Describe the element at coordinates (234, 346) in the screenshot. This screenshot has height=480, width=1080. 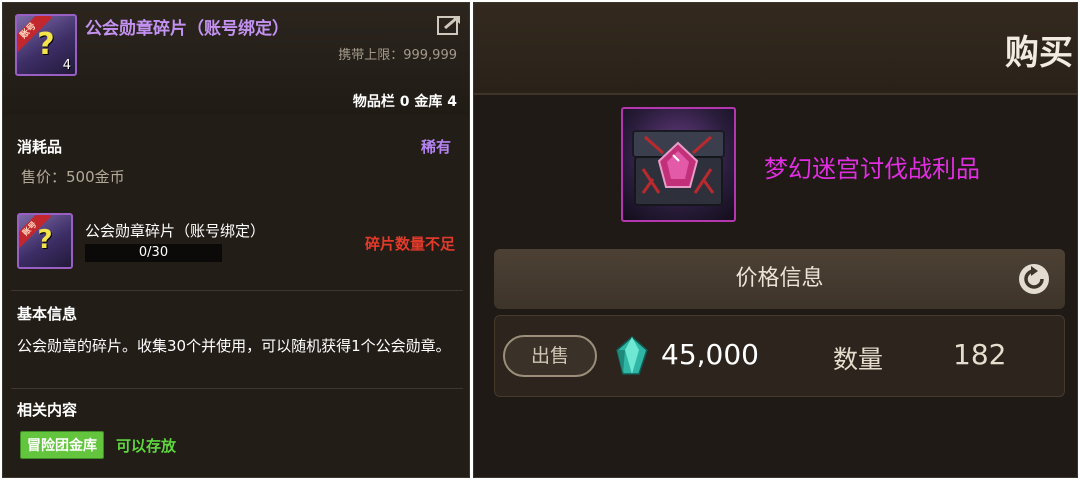
I see `basic-info-description: 公会勋章的碎片。收集30个并使用，可以随机获得1个公会勋章。` at that location.